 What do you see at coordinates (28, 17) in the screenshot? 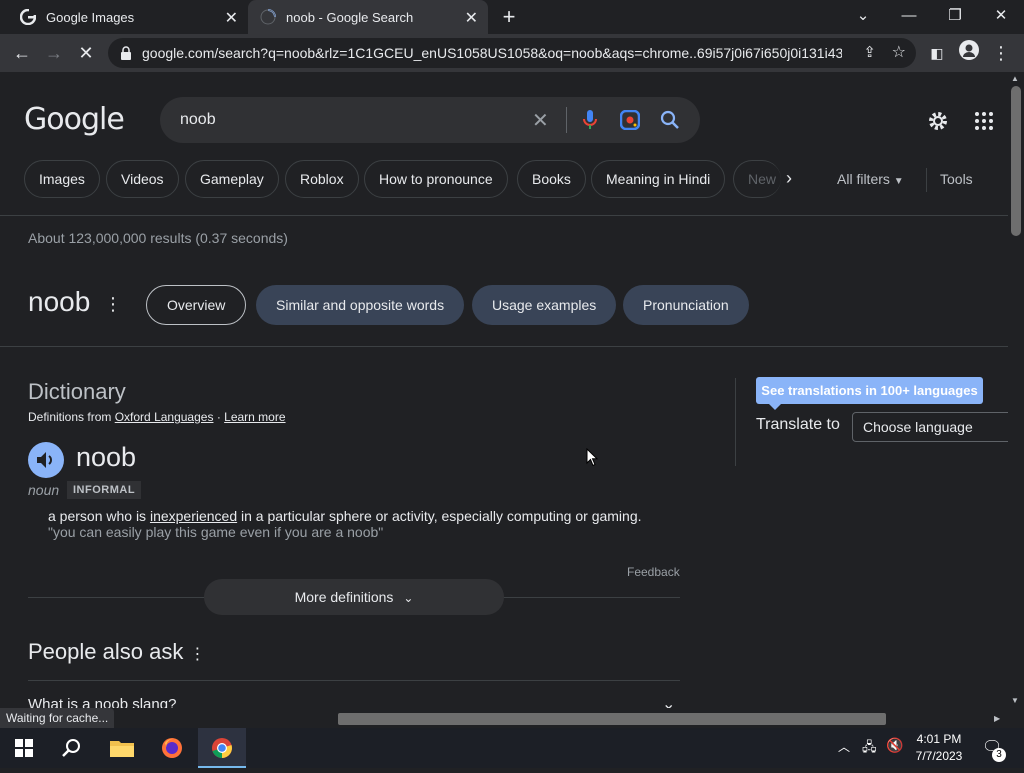
I see `google-favicon-icon` at bounding box center [28, 17].